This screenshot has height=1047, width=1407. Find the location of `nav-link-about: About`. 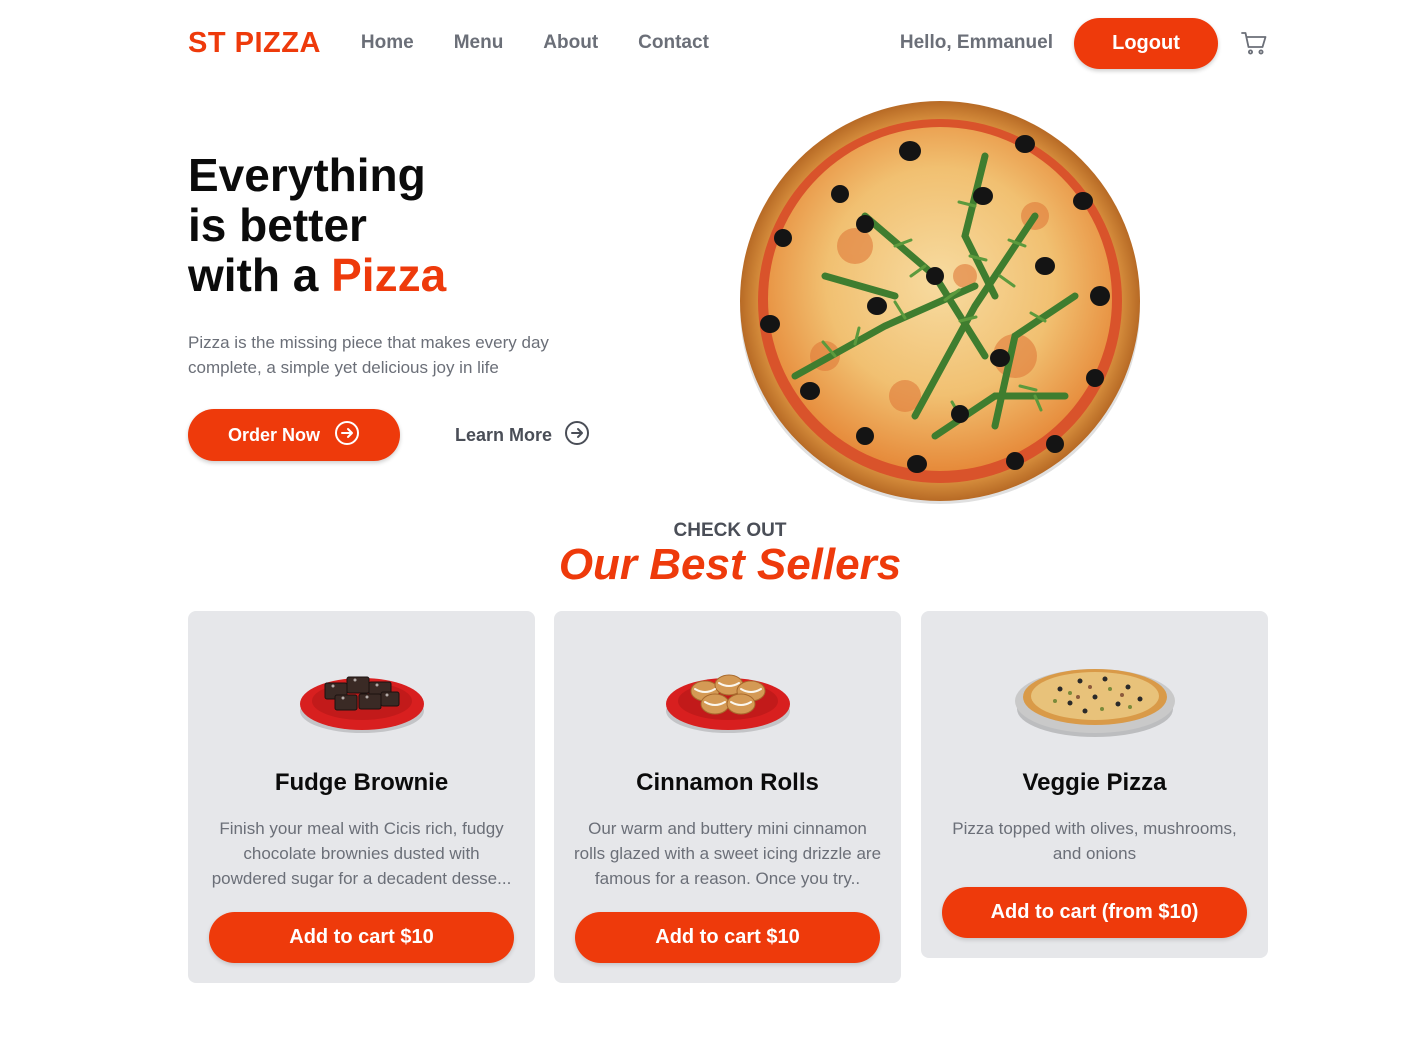

nav-link-about: About is located at coordinates (570, 43).